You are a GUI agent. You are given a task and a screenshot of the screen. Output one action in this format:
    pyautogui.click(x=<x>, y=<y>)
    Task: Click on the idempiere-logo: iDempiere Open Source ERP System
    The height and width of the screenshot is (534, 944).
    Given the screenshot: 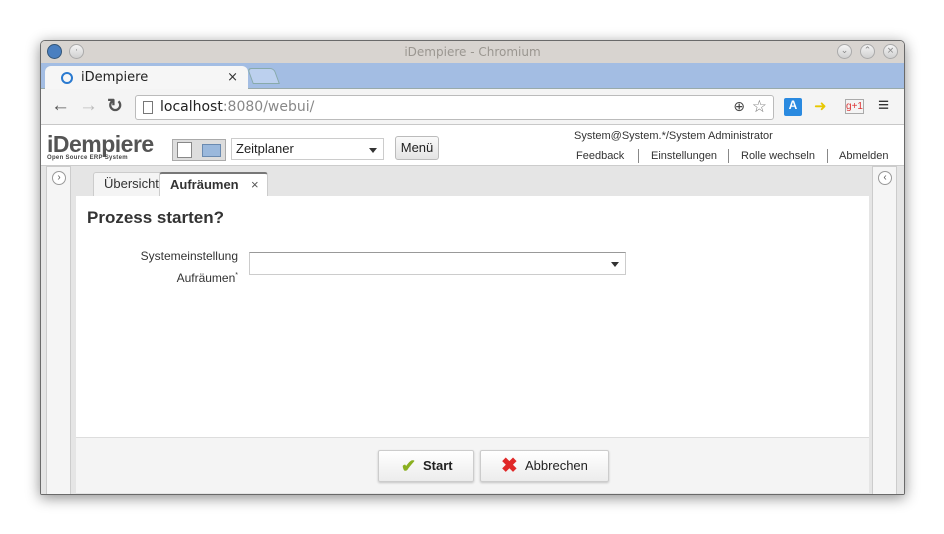 What is the action you would take?
    pyautogui.click(x=100, y=146)
    